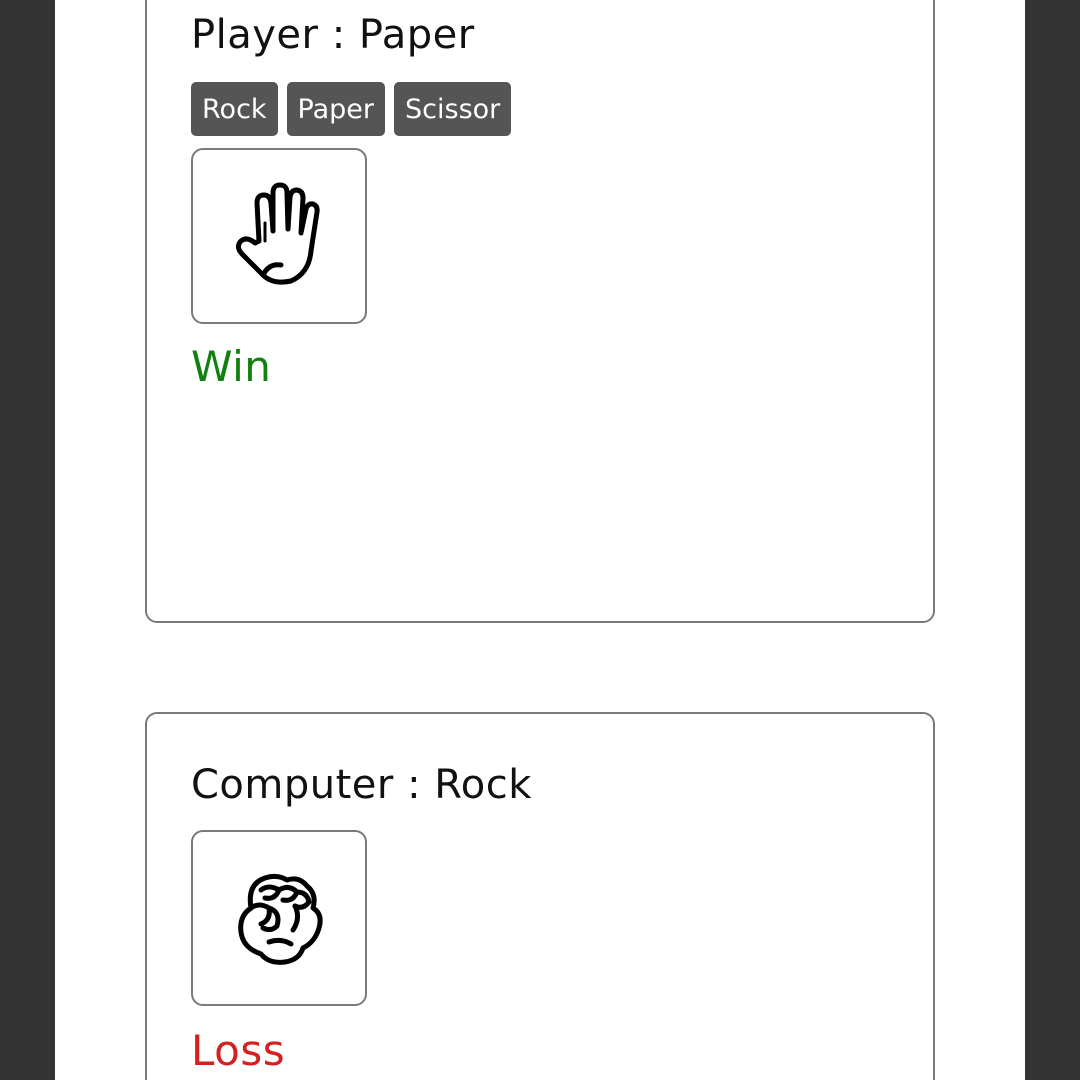  I want to click on computer-title: Computer : Rock, so click(361, 785).